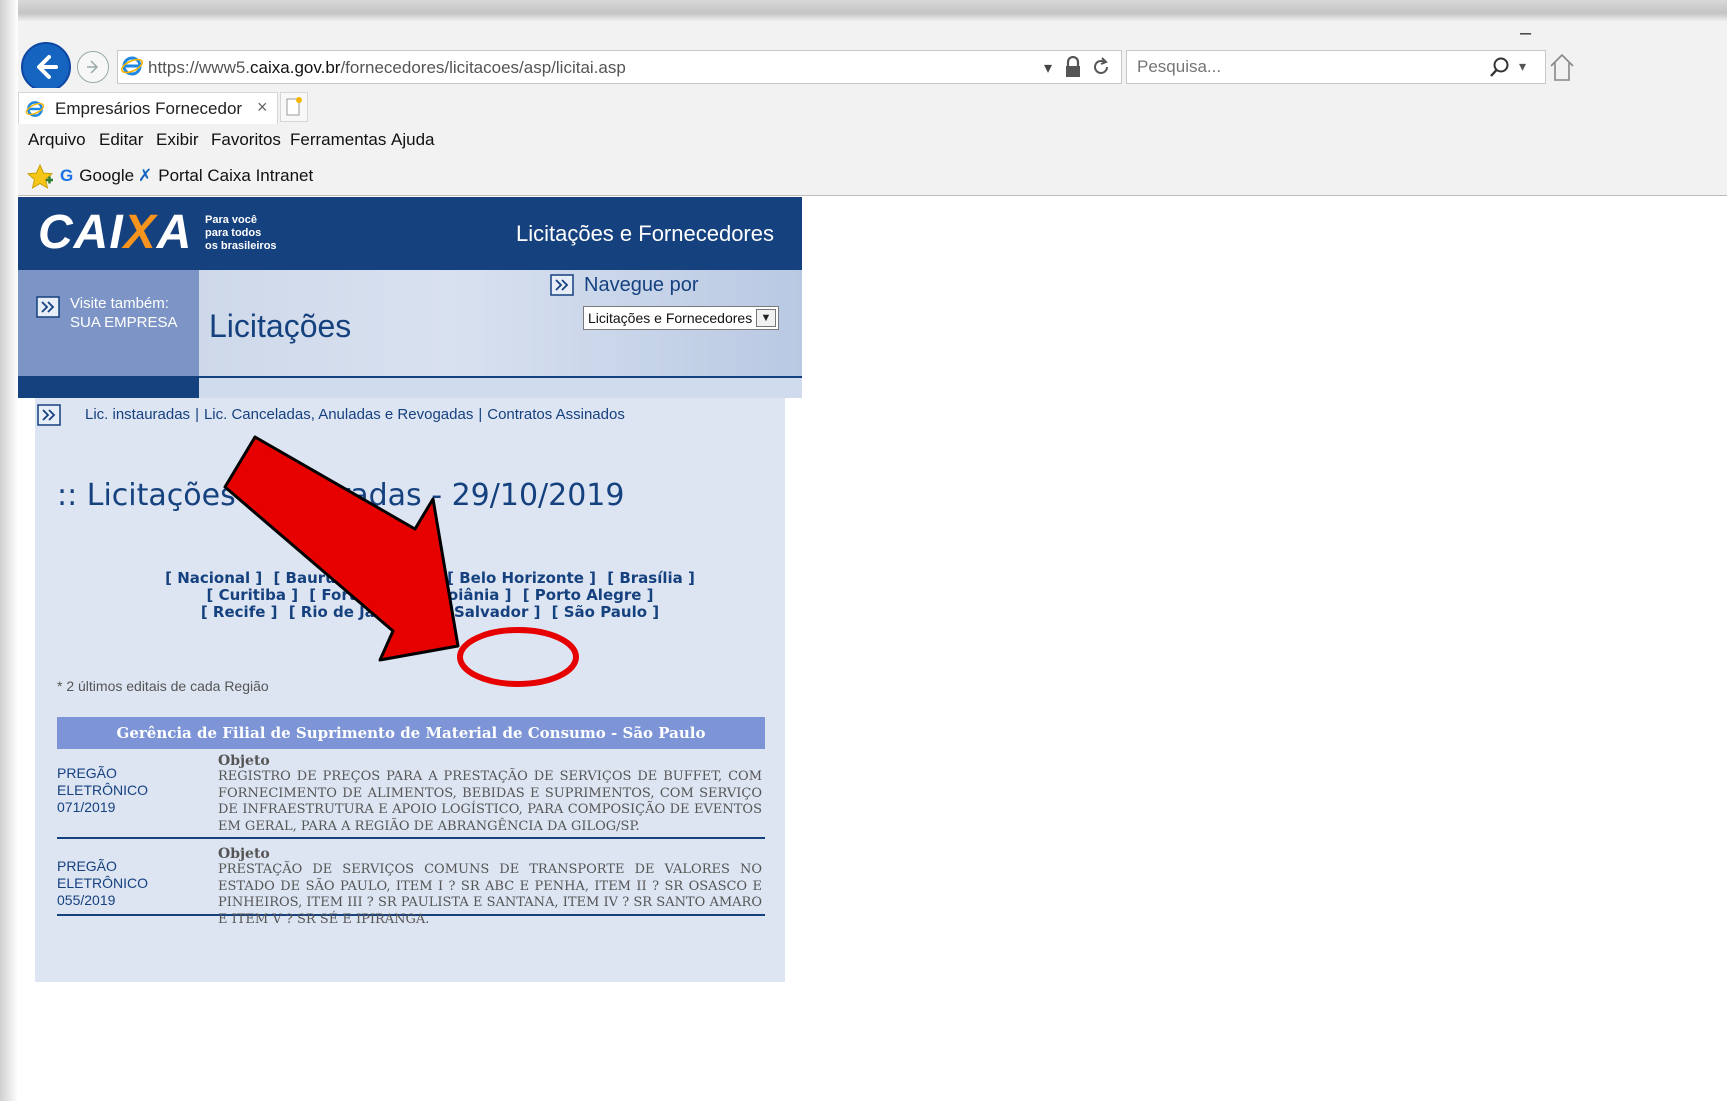  Describe the element at coordinates (651, 578) in the screenshot. I see `region-brasilia: [ Brasília ]` at that location.